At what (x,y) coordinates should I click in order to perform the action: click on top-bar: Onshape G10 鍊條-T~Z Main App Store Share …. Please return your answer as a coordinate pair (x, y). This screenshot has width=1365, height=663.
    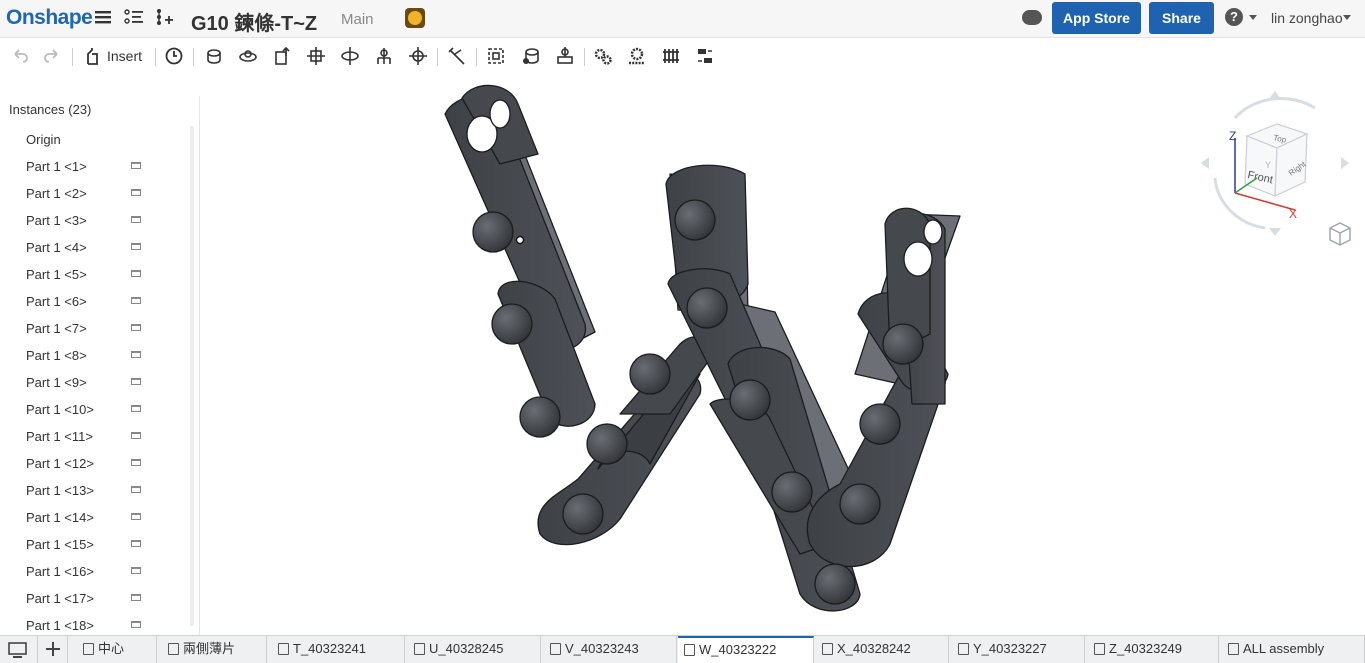
    Looking at the image, I should click on (682, 19).